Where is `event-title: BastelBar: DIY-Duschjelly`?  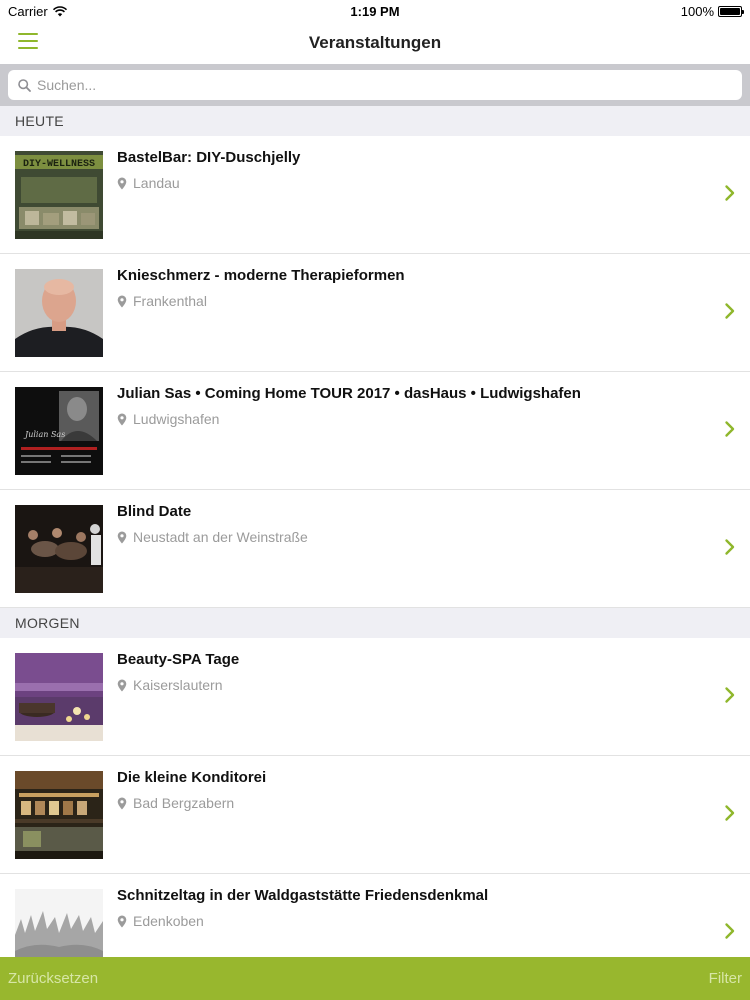
event-title: BastelBar: DIY-Duschjelly is located at coordinates (209, 157).